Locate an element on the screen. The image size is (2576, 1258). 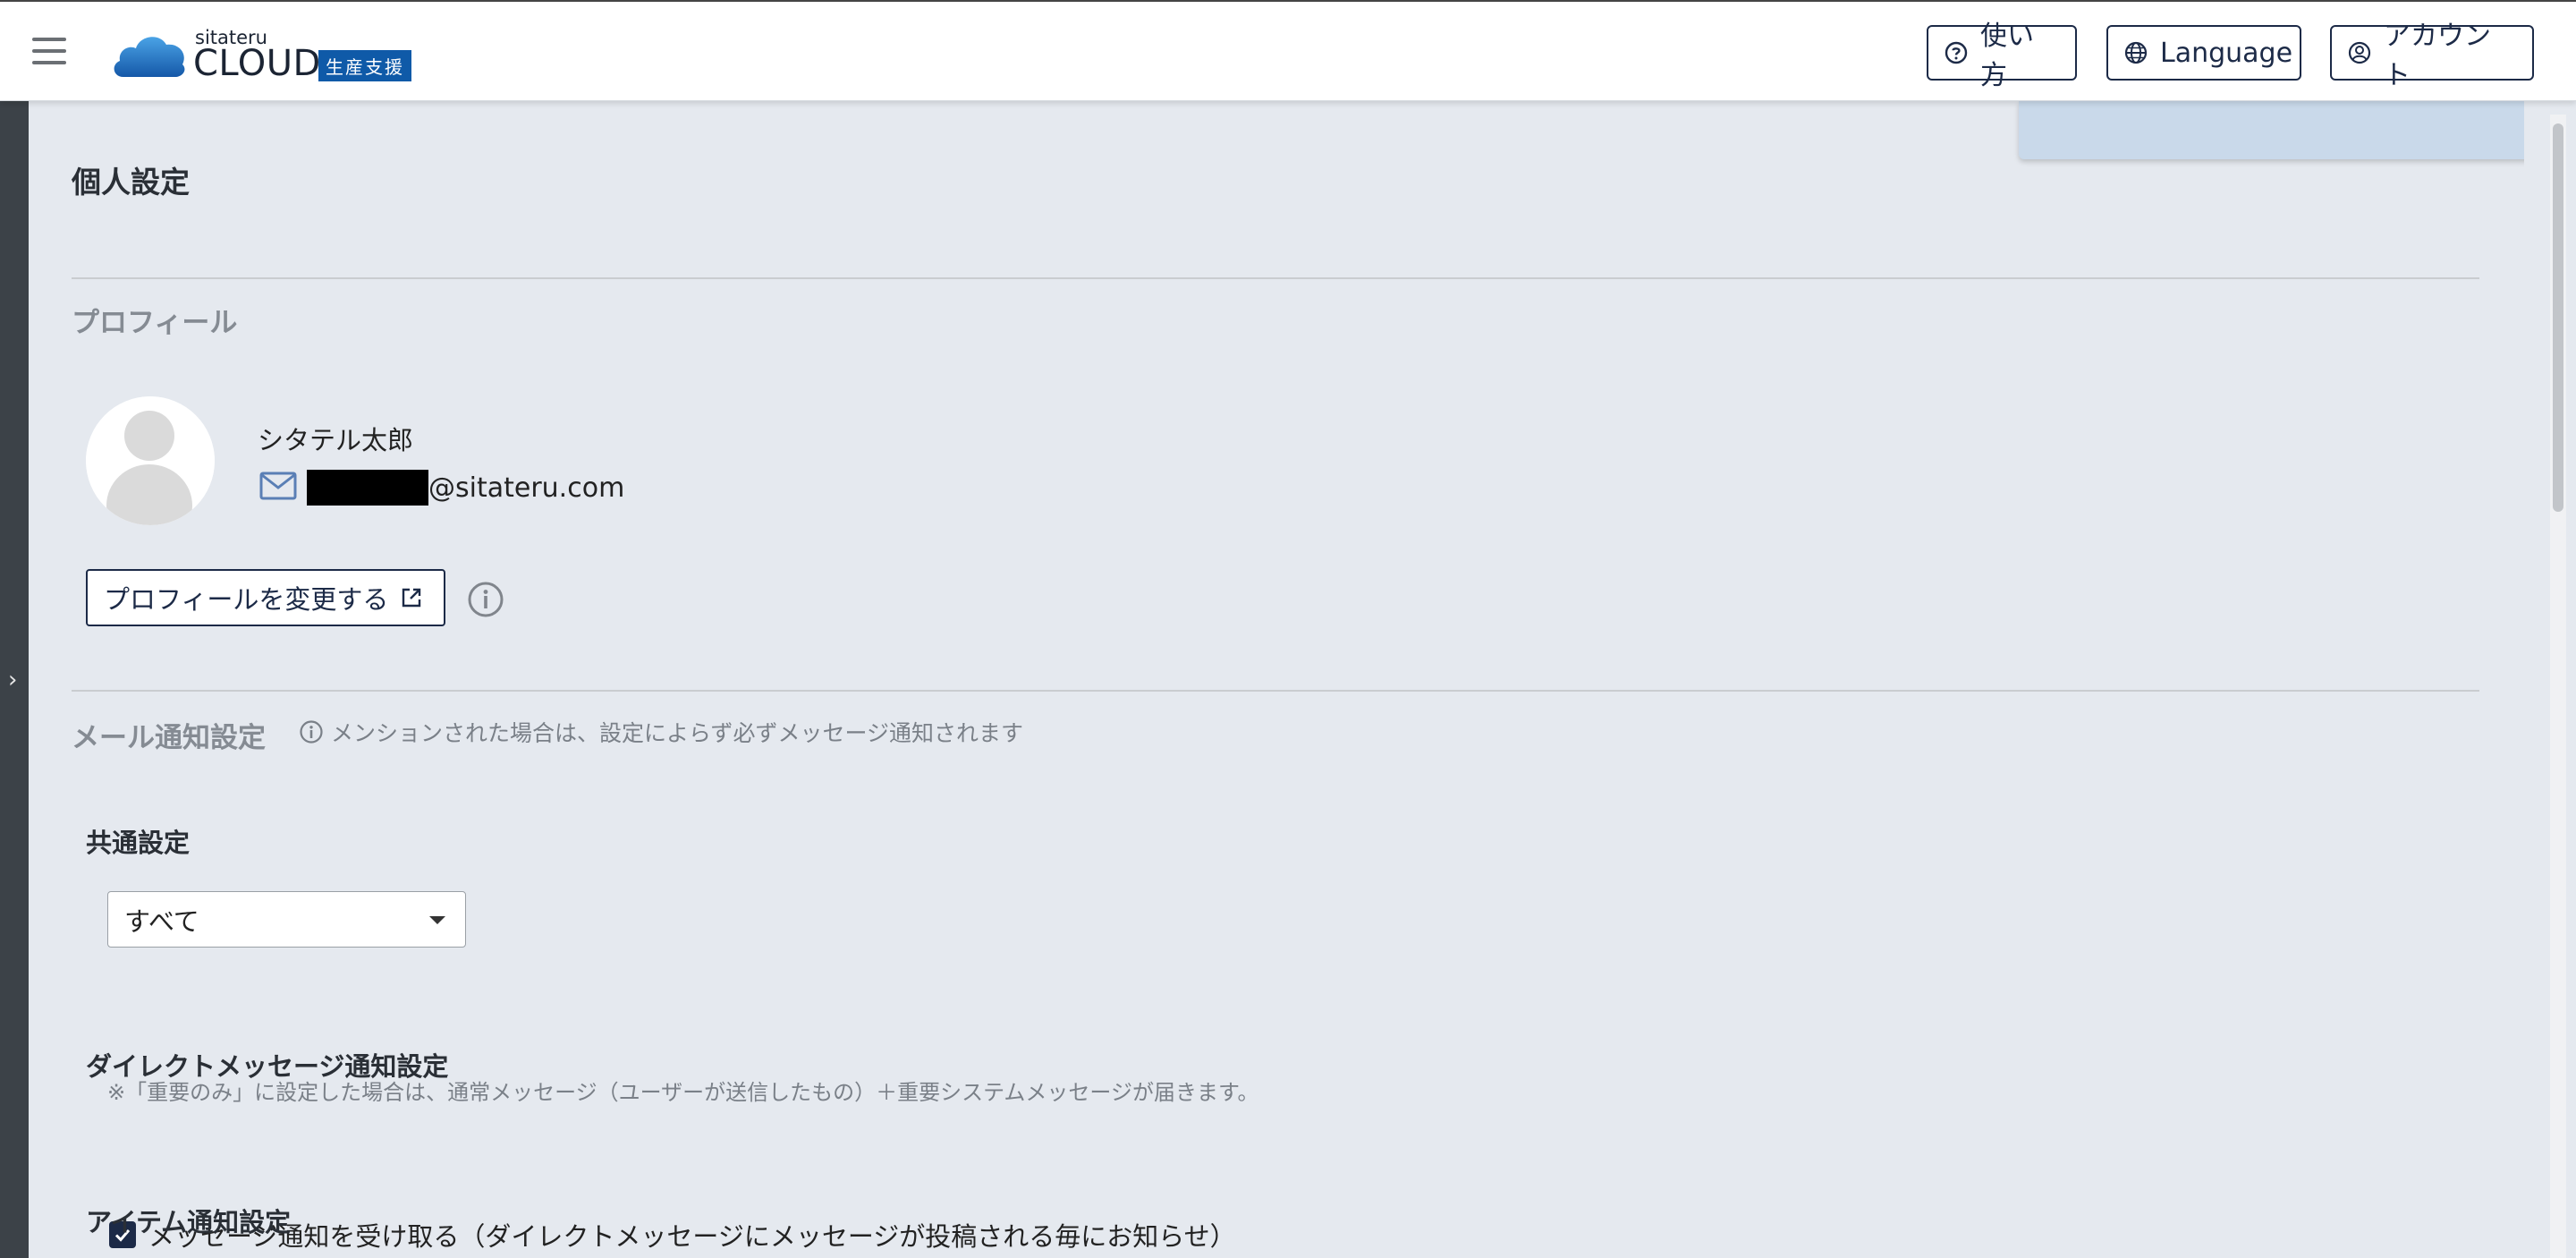
item-notification-title: アイテム通知設定 is located at coordinates (189, 1222).